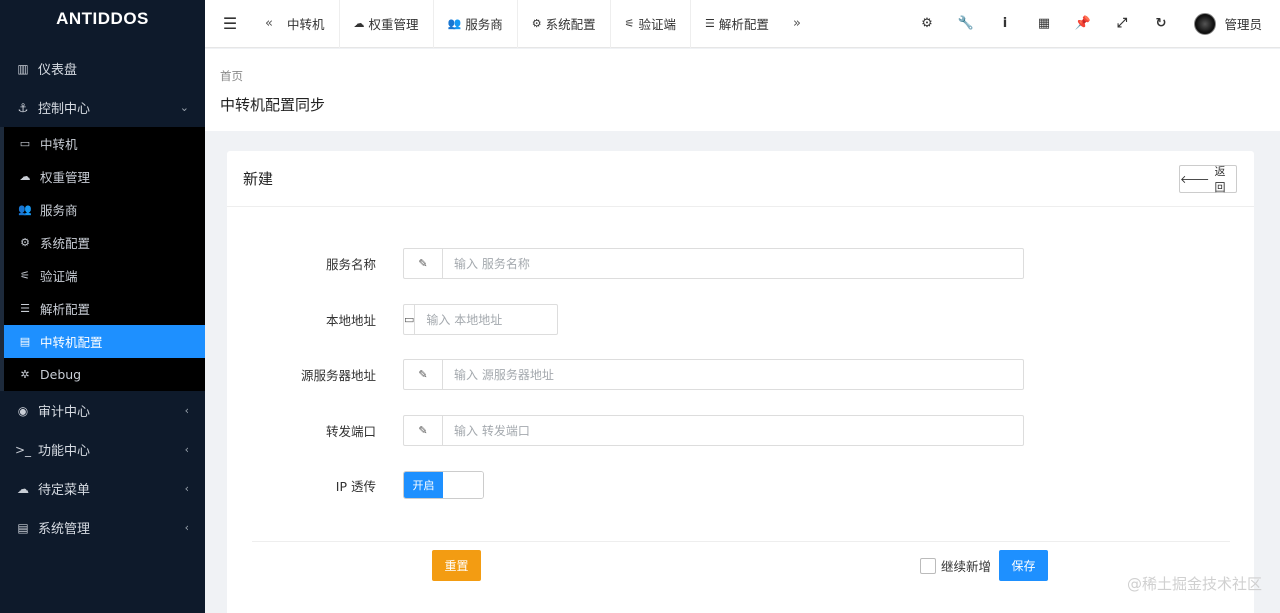 The image size is (1280, 613). I want to click on sidebar-item-label: 系统管理, so click(64, 529).